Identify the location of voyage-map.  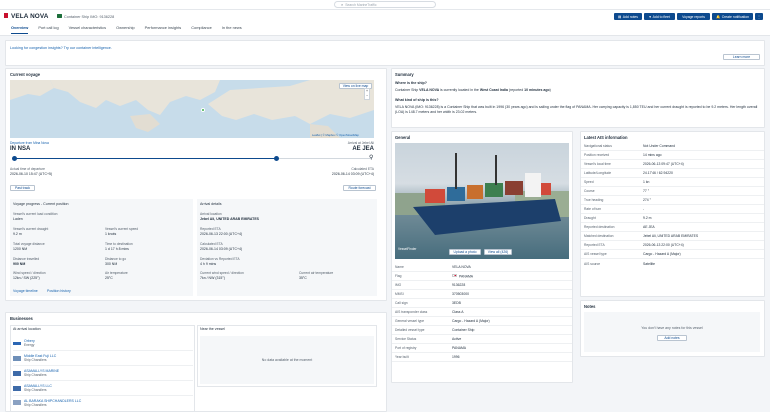
(192, 109).